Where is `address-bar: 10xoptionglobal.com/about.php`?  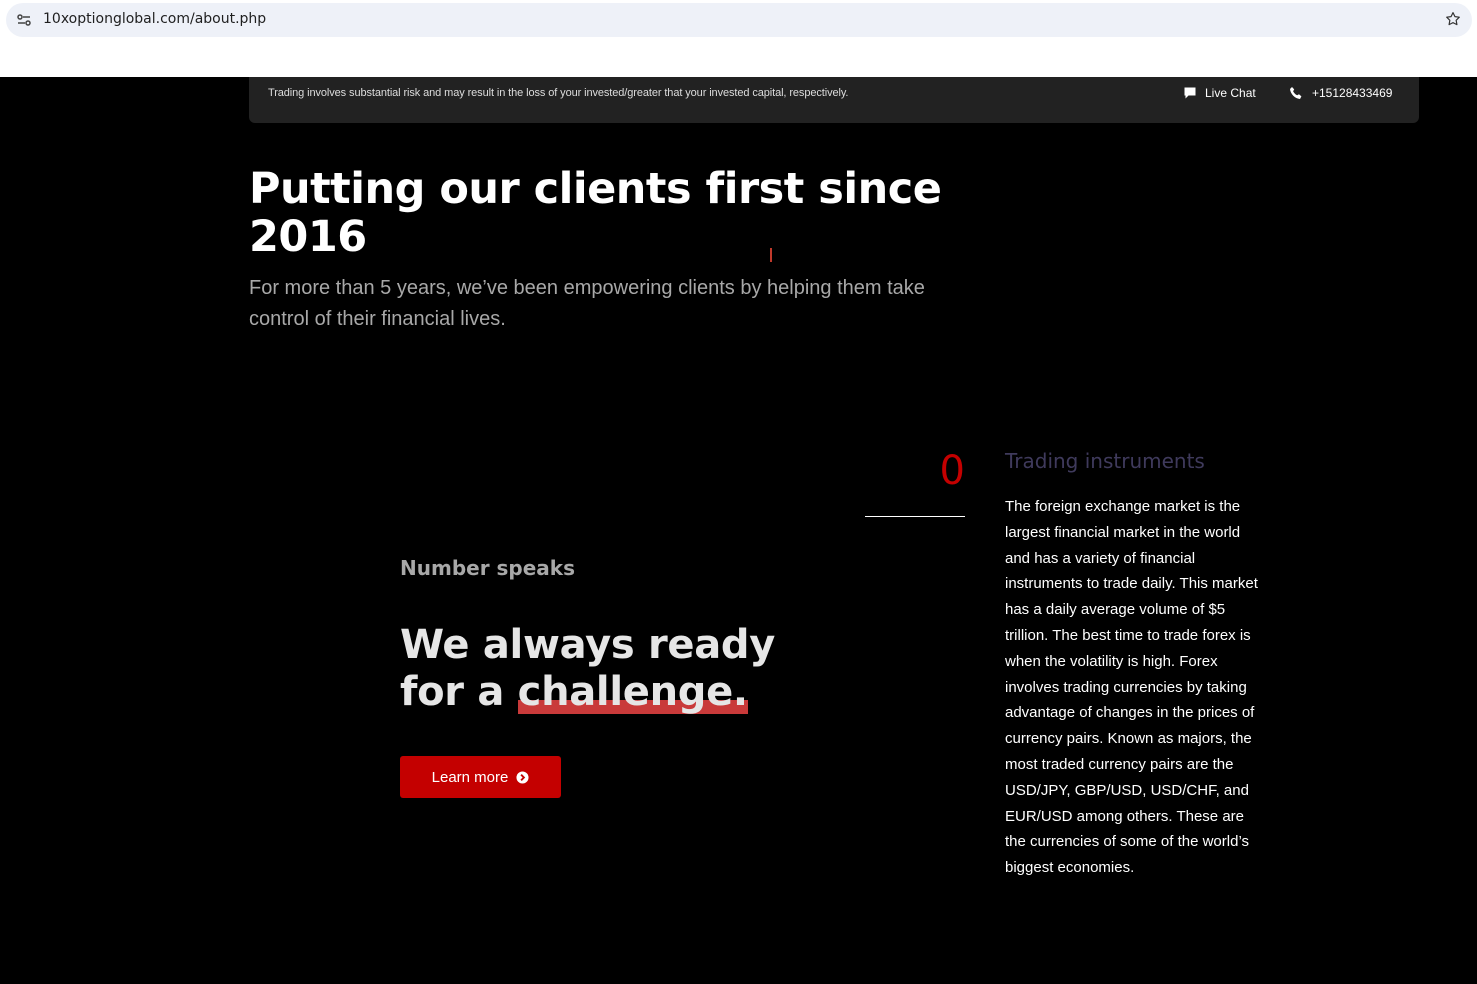
address-bar: 10xoptionglobal.com/about.php is located at coordinates (739, 20).